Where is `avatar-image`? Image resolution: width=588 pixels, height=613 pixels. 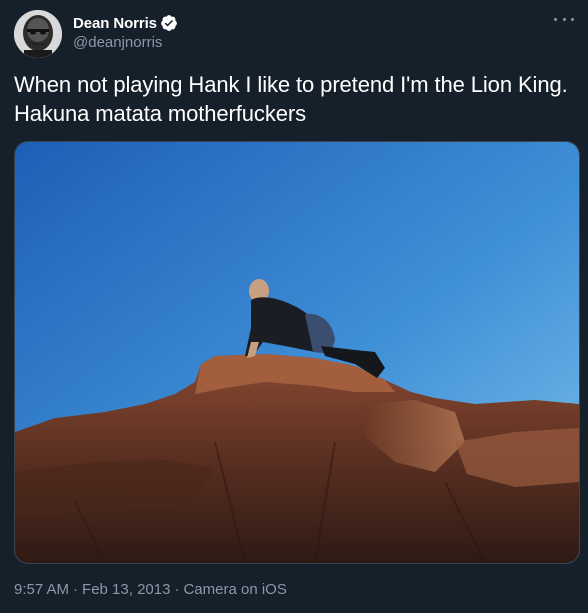 avatar-image is located at coordinates (38, 34).